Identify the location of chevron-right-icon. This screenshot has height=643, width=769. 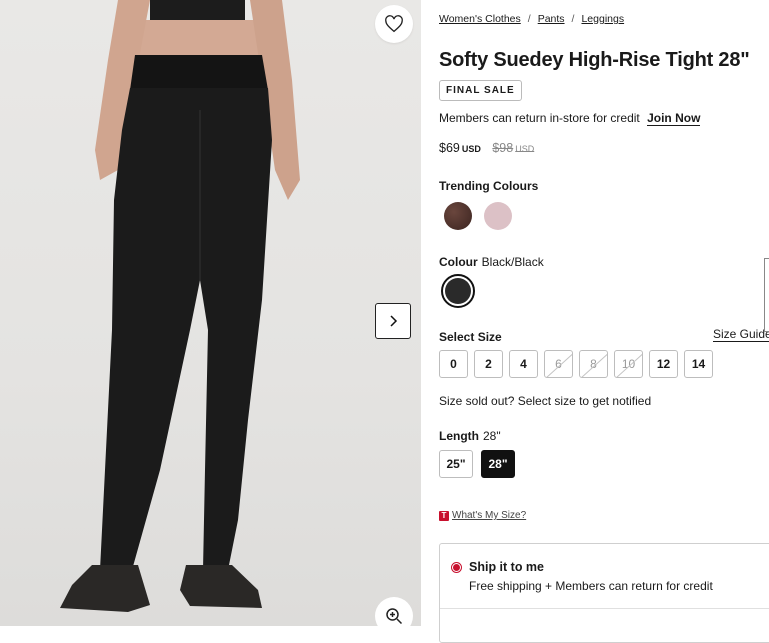
(394, 321).